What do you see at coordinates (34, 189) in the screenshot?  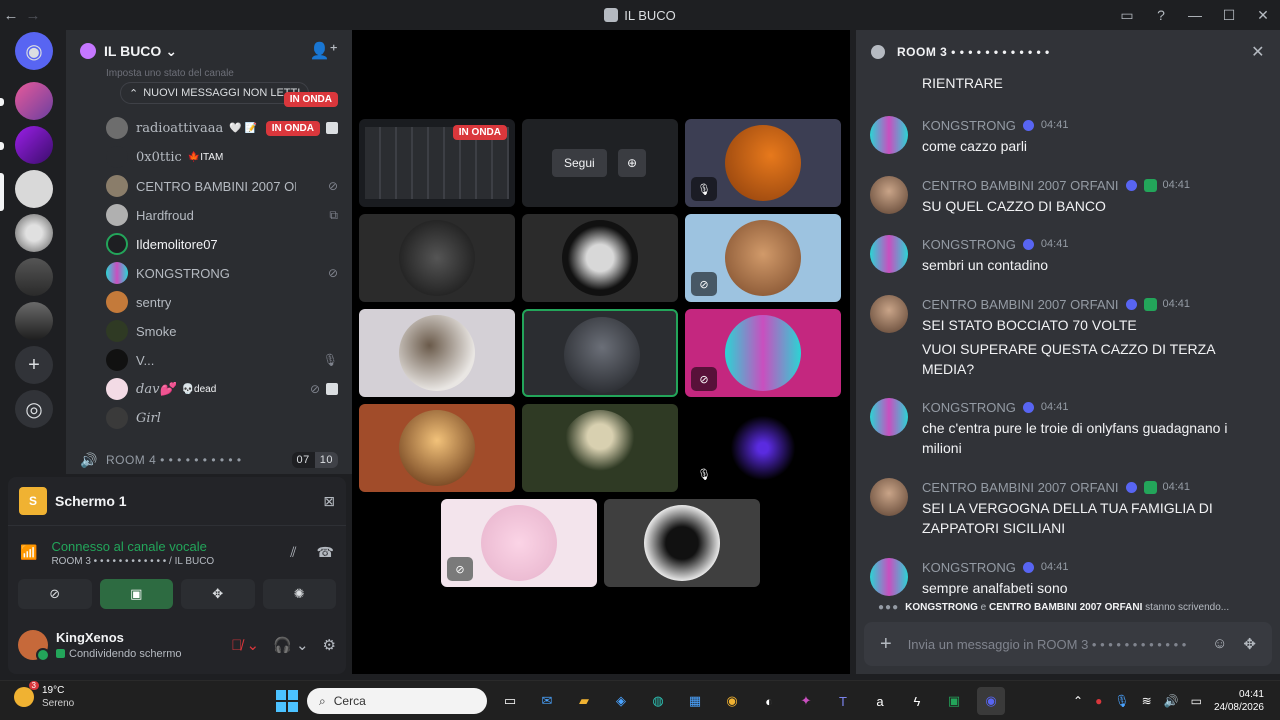 I see `server-icon-il-buco` at bounding box center [34, 189].